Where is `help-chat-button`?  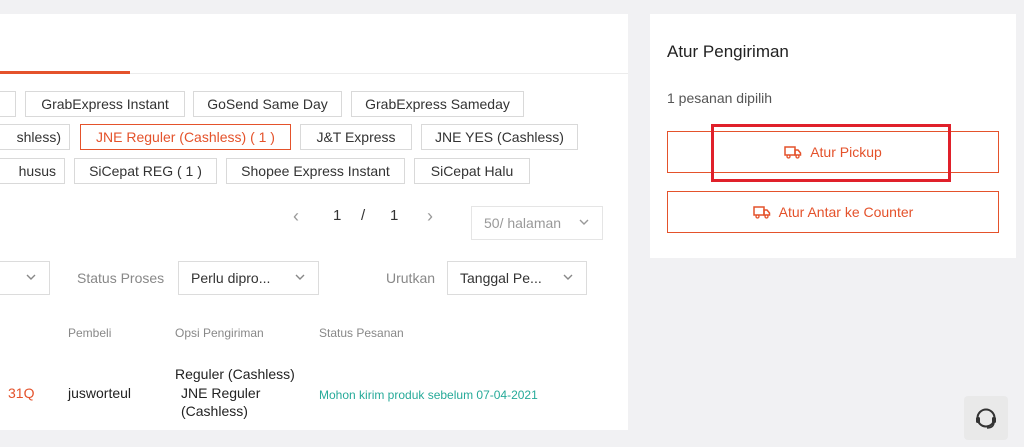
help-chat-button is located at coordinates (986, 418).